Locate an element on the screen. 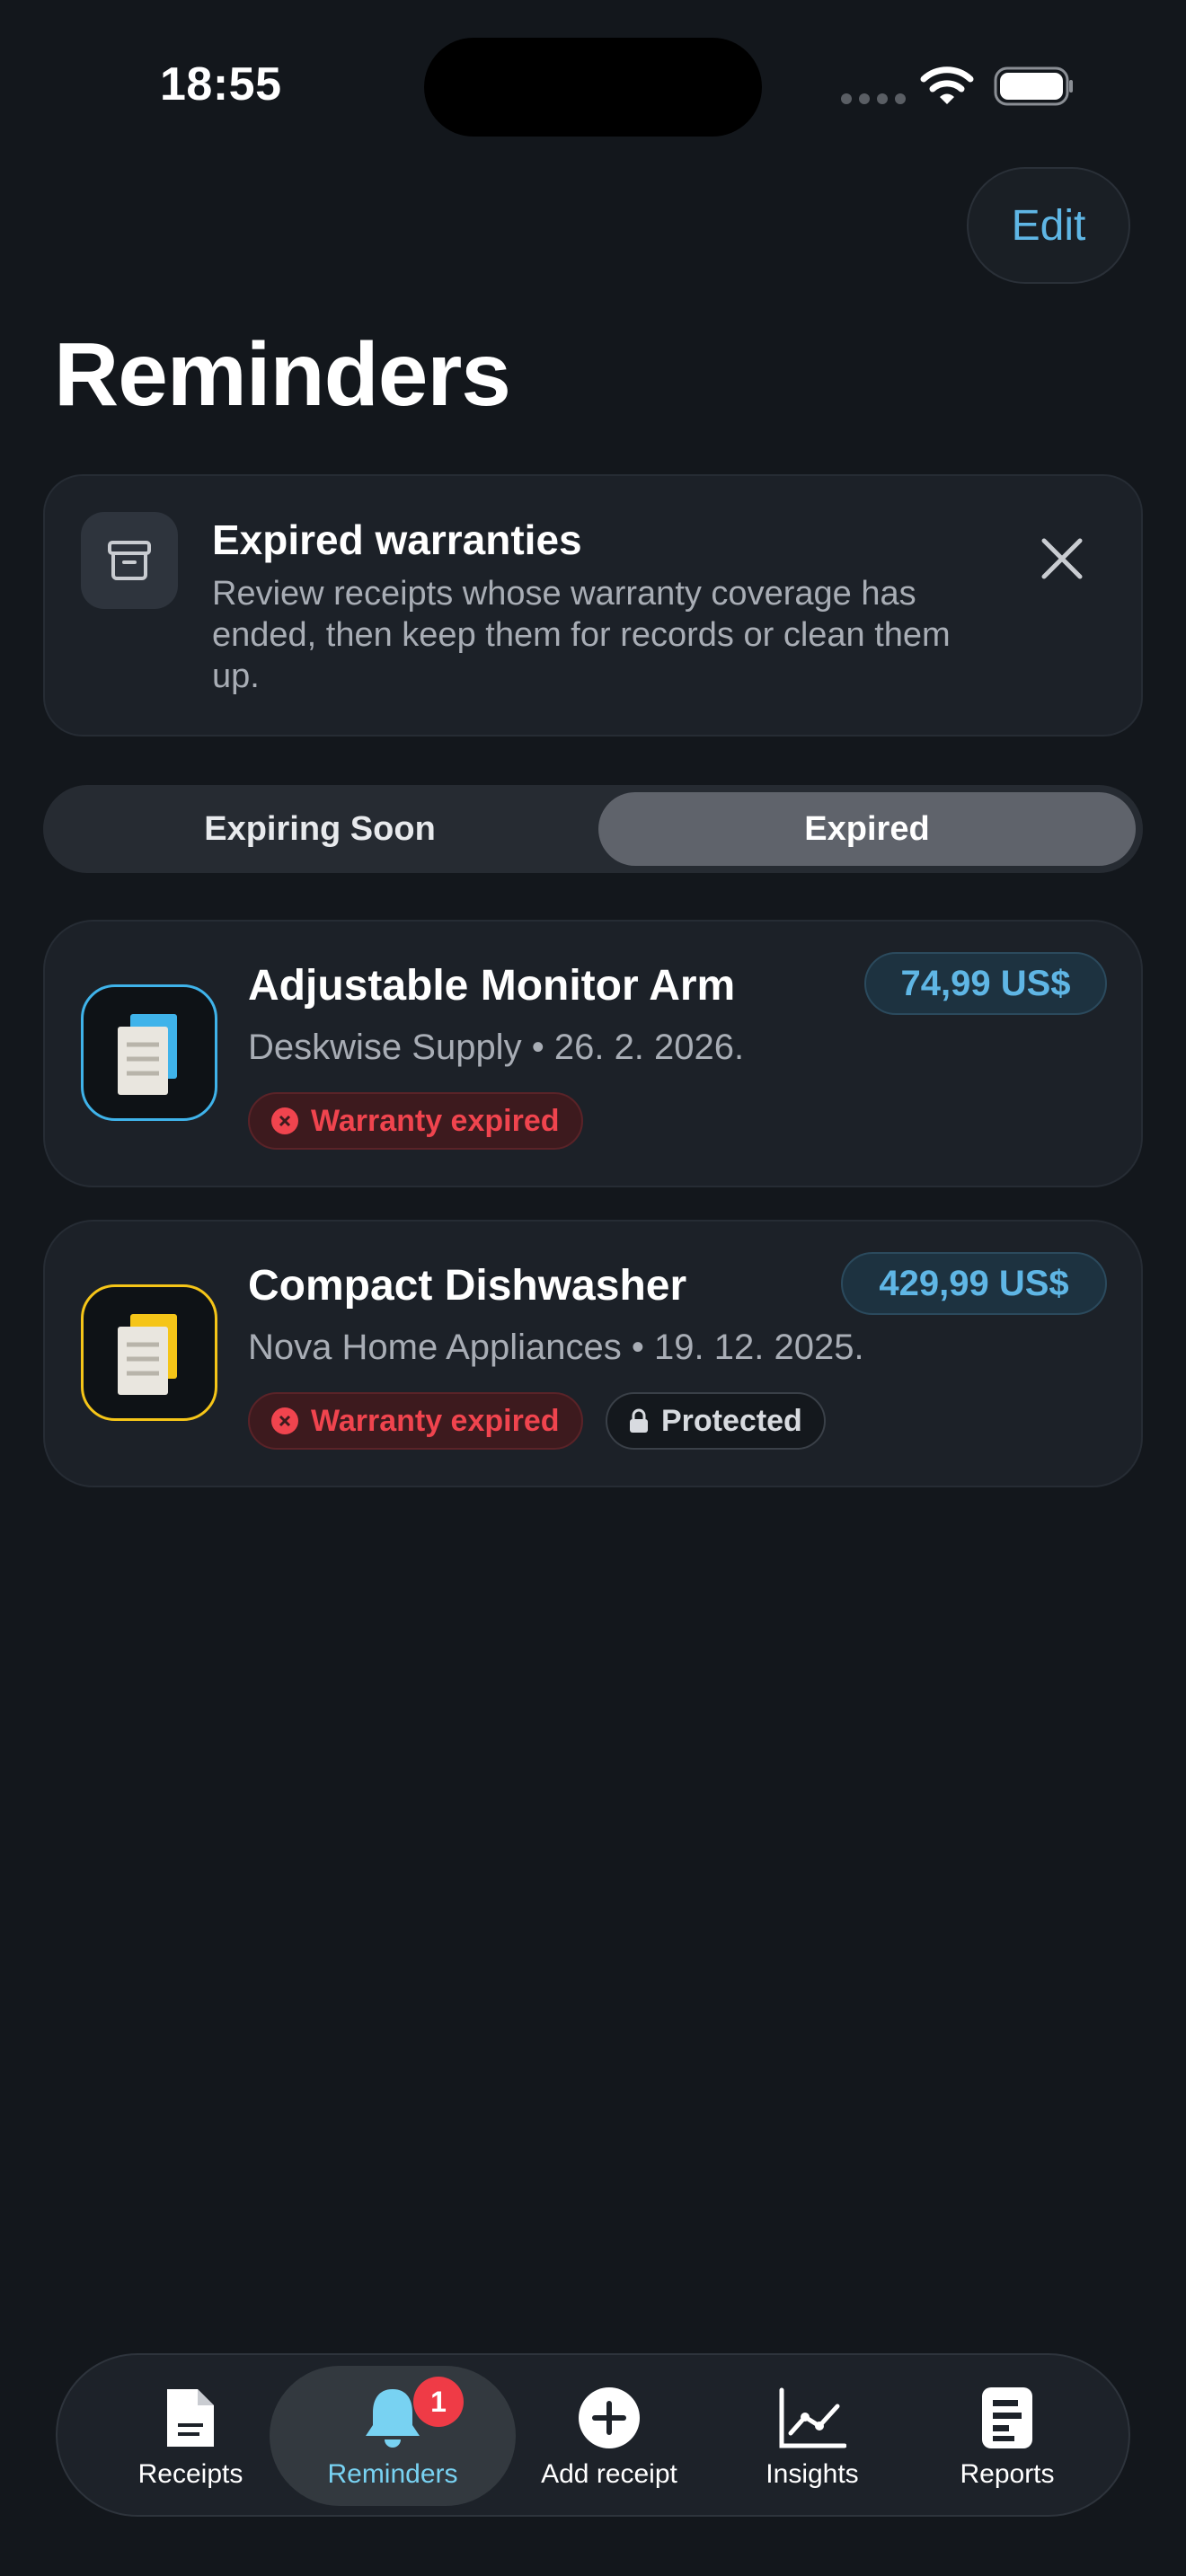 This screenshot has height=2576, width=1186. receipt-price: 429,99 US$ is located at coordinates (974, 1283).